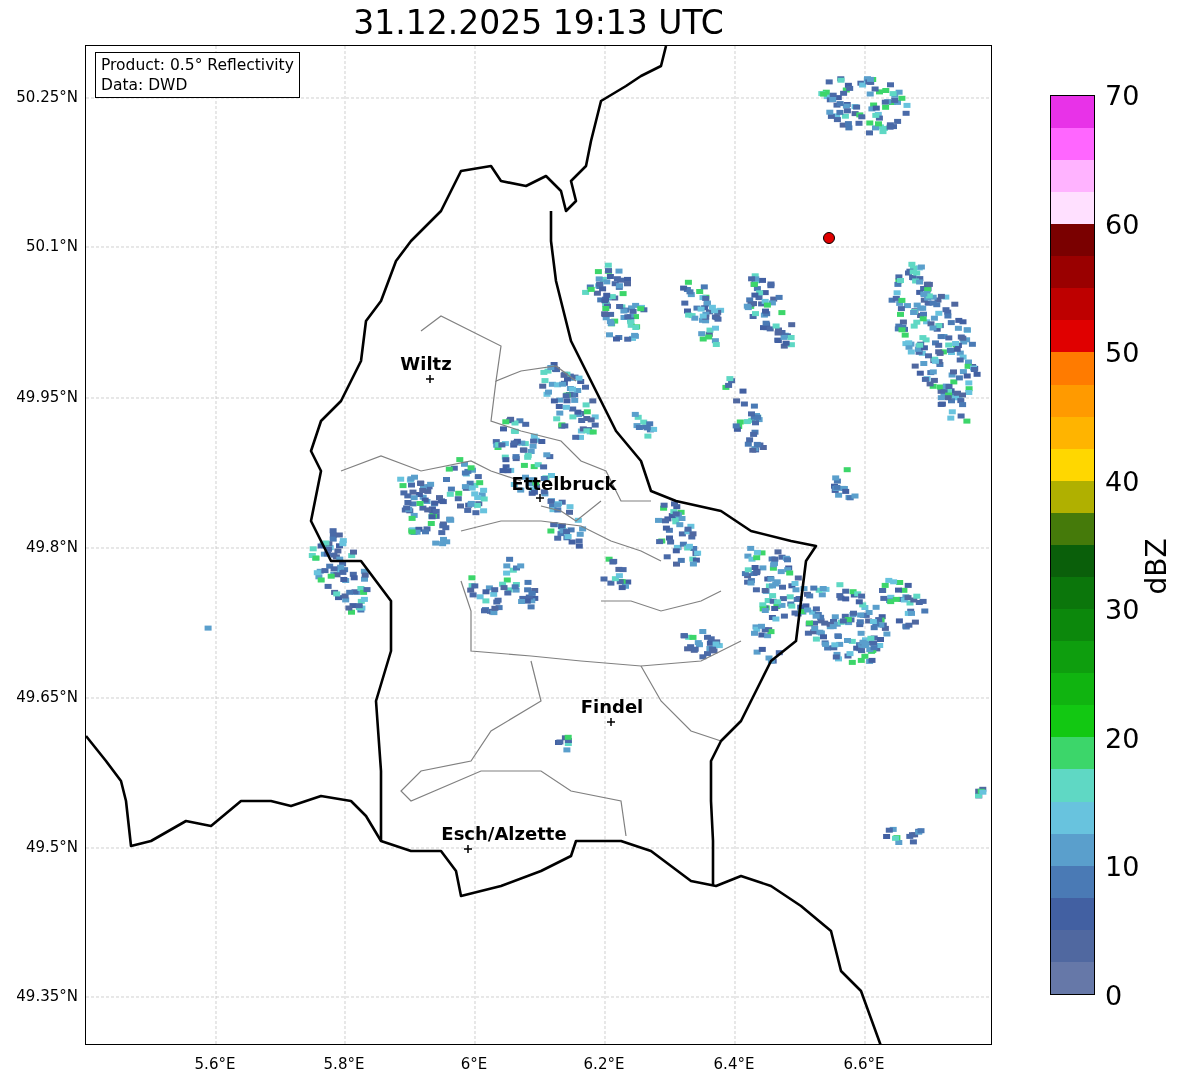 This screenshot has width=1184, height=1081. What do you see at coordinates (145, 85) in the screenshot?
I see `info-line: Data: DWD` at bounding box center [145, 85].